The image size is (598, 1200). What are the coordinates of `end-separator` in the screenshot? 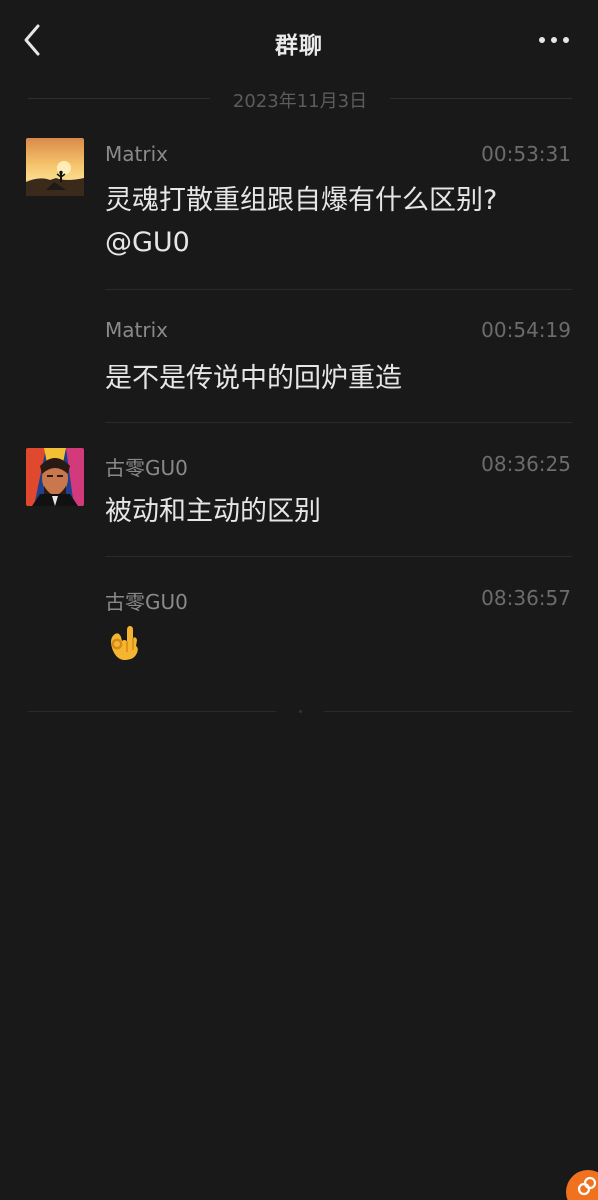 It's located at (300, 711).